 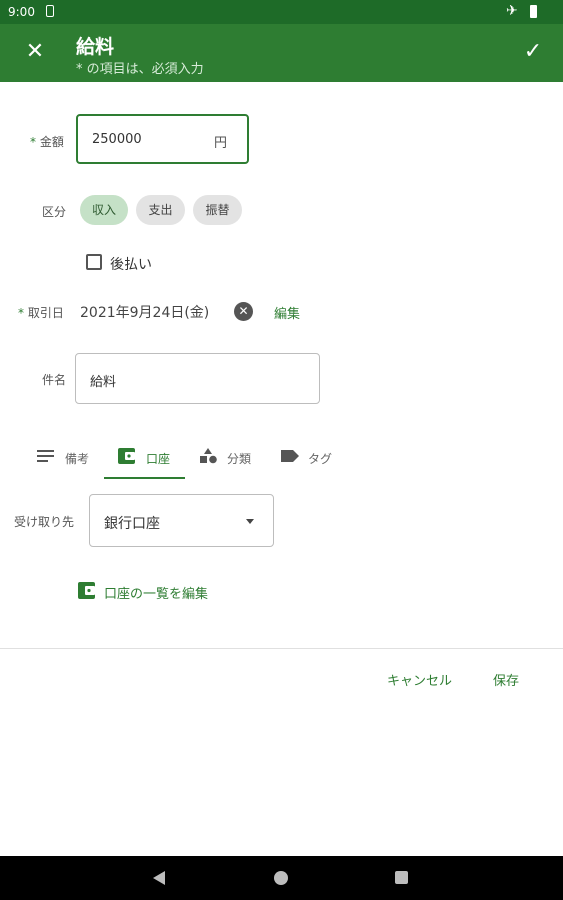 I want to click on amount-label-row: * 金額, so click(x=47, y=141).